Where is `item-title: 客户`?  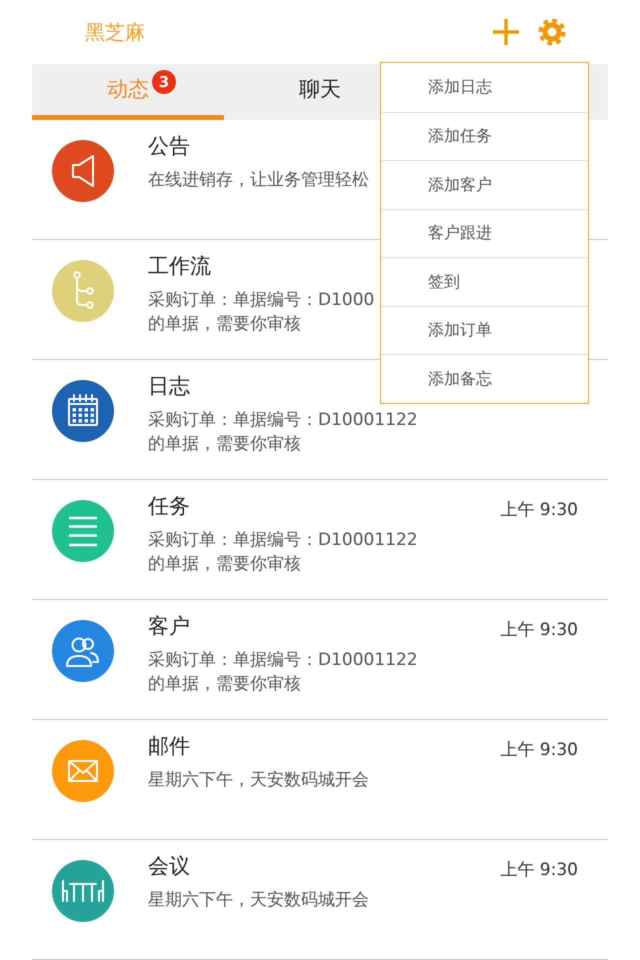 item-title: 客户 is located at coordinates (169, 626).